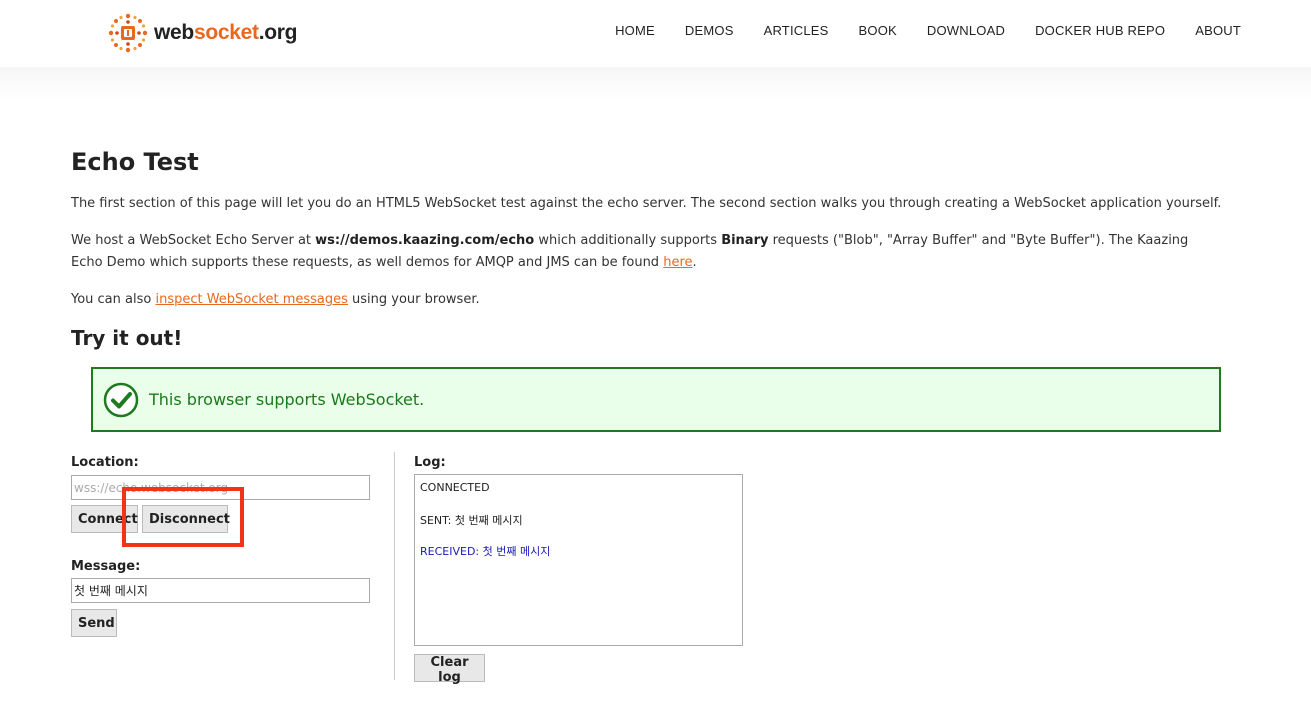  What do you see at coordinates (183, 517) in the screenshot?
I see `disconnect-highlight-box` at bounding box center [183, 517].